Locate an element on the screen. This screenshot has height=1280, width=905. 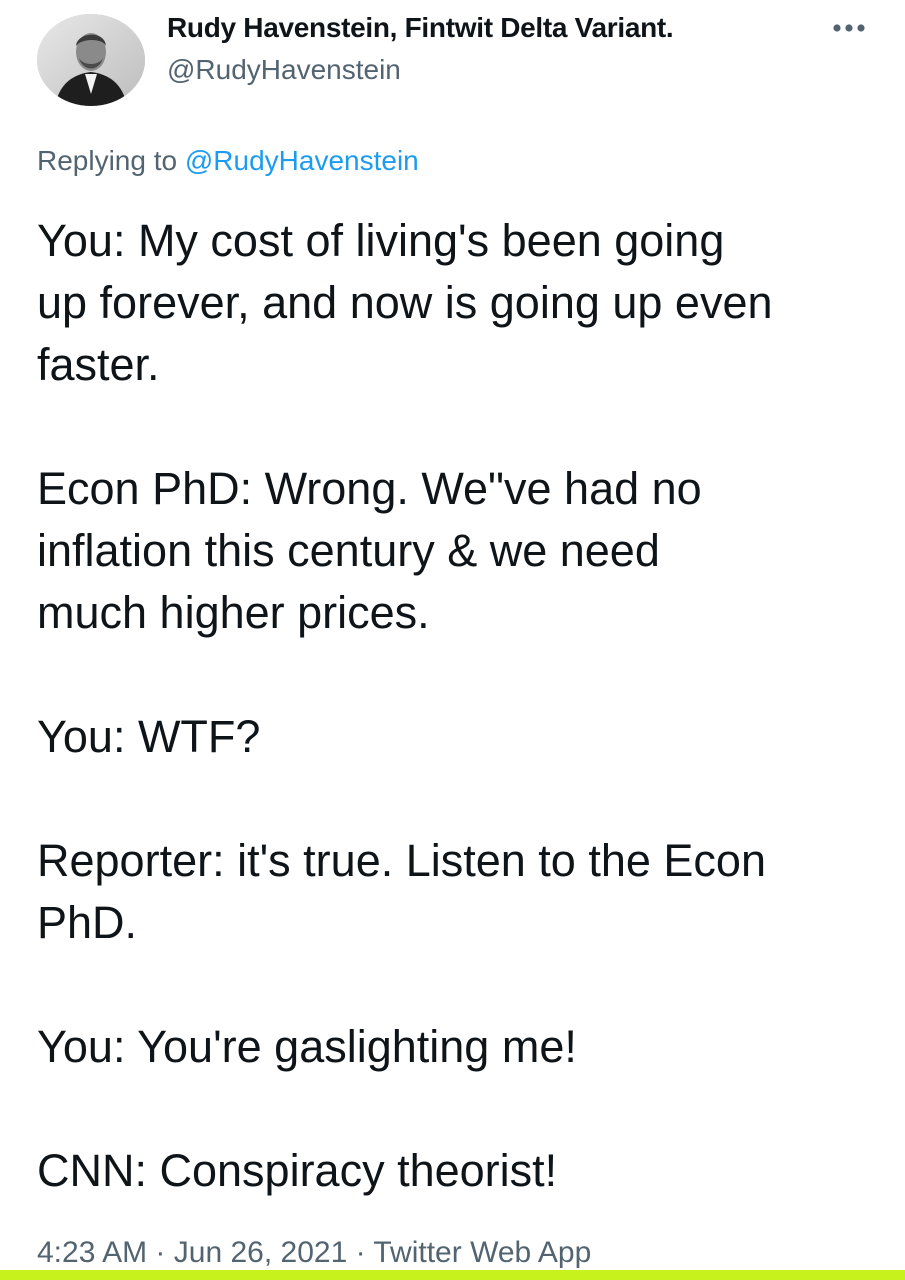
tweet-line: much higher prices. is located at coordinates (233, 612).